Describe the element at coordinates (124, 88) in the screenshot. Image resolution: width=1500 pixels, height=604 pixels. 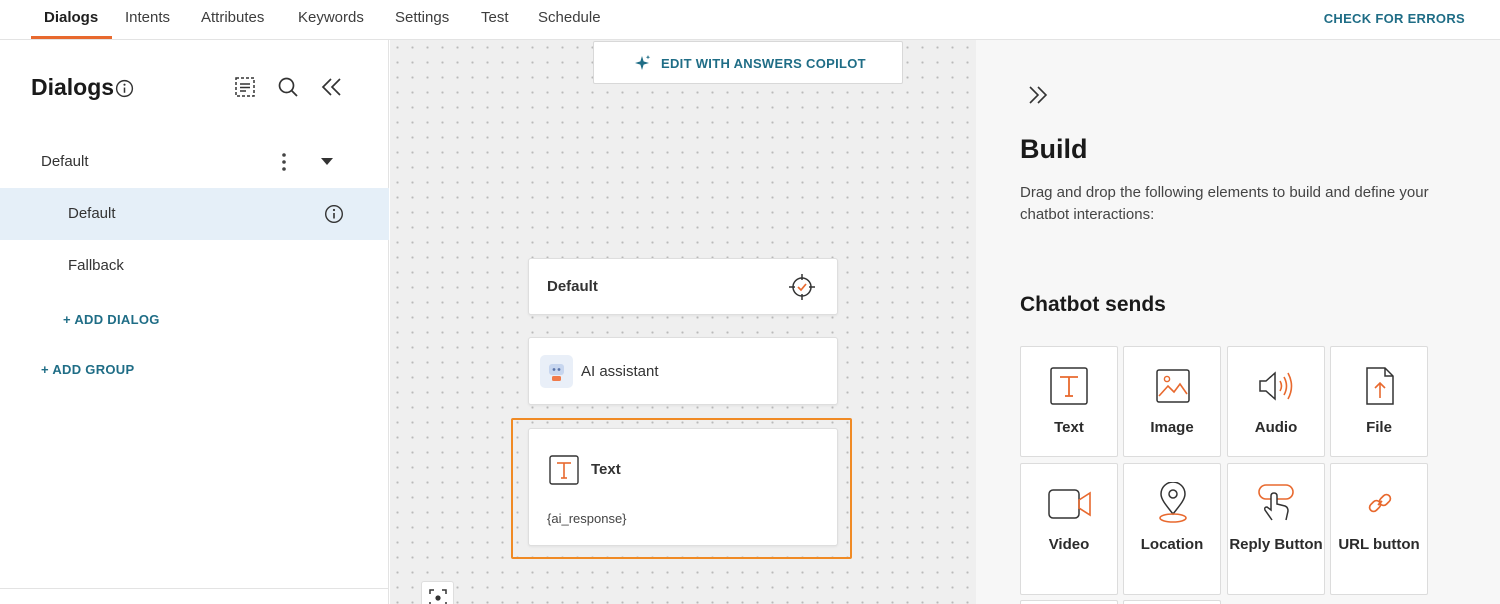
I see `info-icon` at that location.